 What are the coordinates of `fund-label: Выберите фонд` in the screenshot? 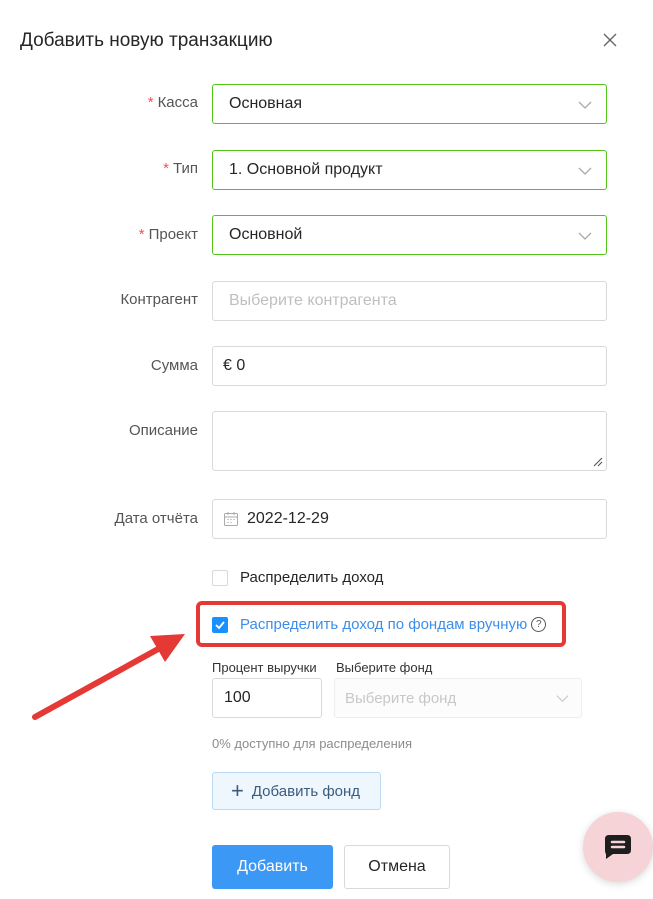 It's located at (384, 667).